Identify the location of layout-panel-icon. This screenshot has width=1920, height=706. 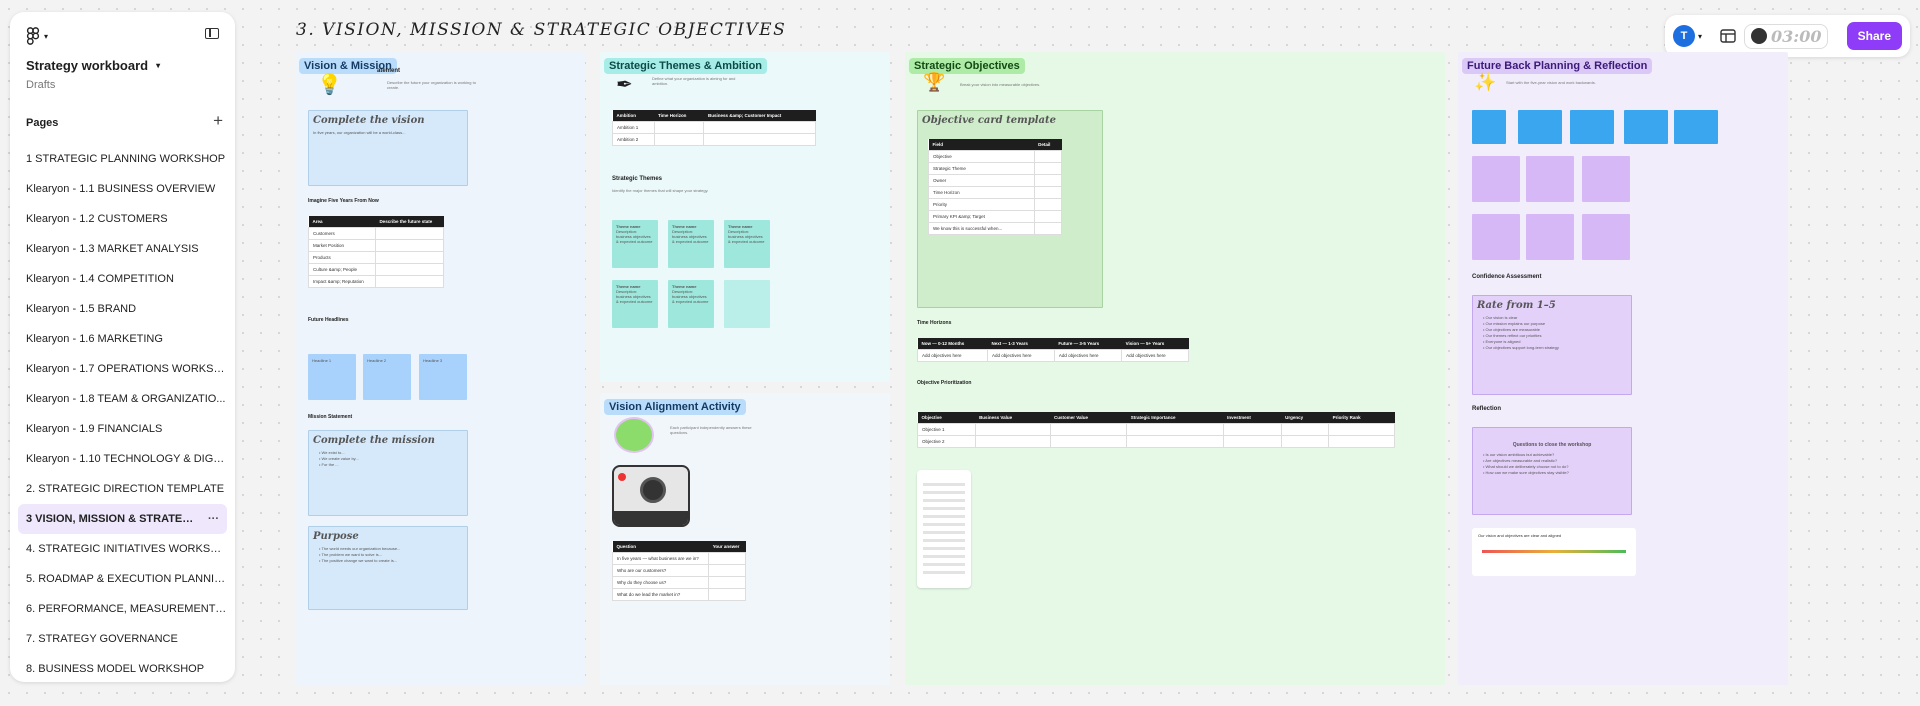
(1728, 36).